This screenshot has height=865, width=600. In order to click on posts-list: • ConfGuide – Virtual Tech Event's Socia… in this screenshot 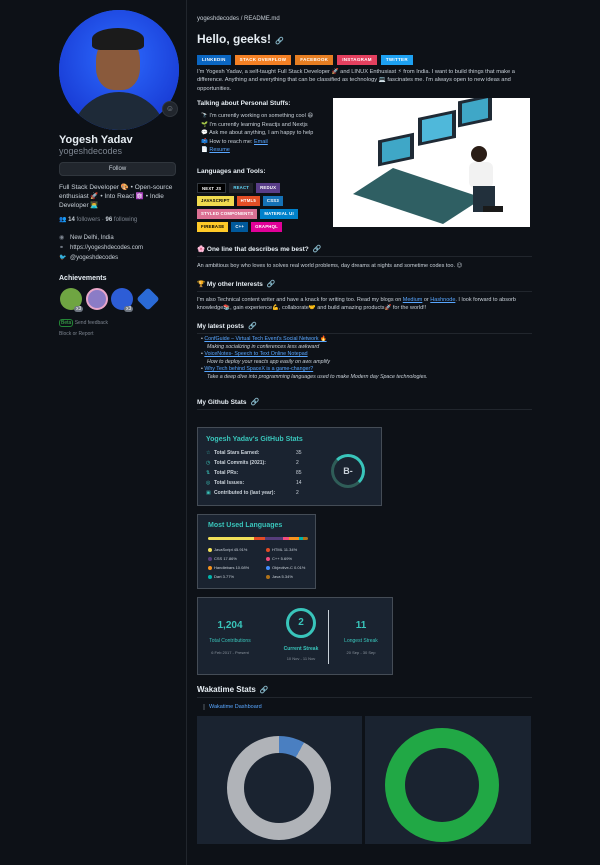, I will do `click(314, 359)`.